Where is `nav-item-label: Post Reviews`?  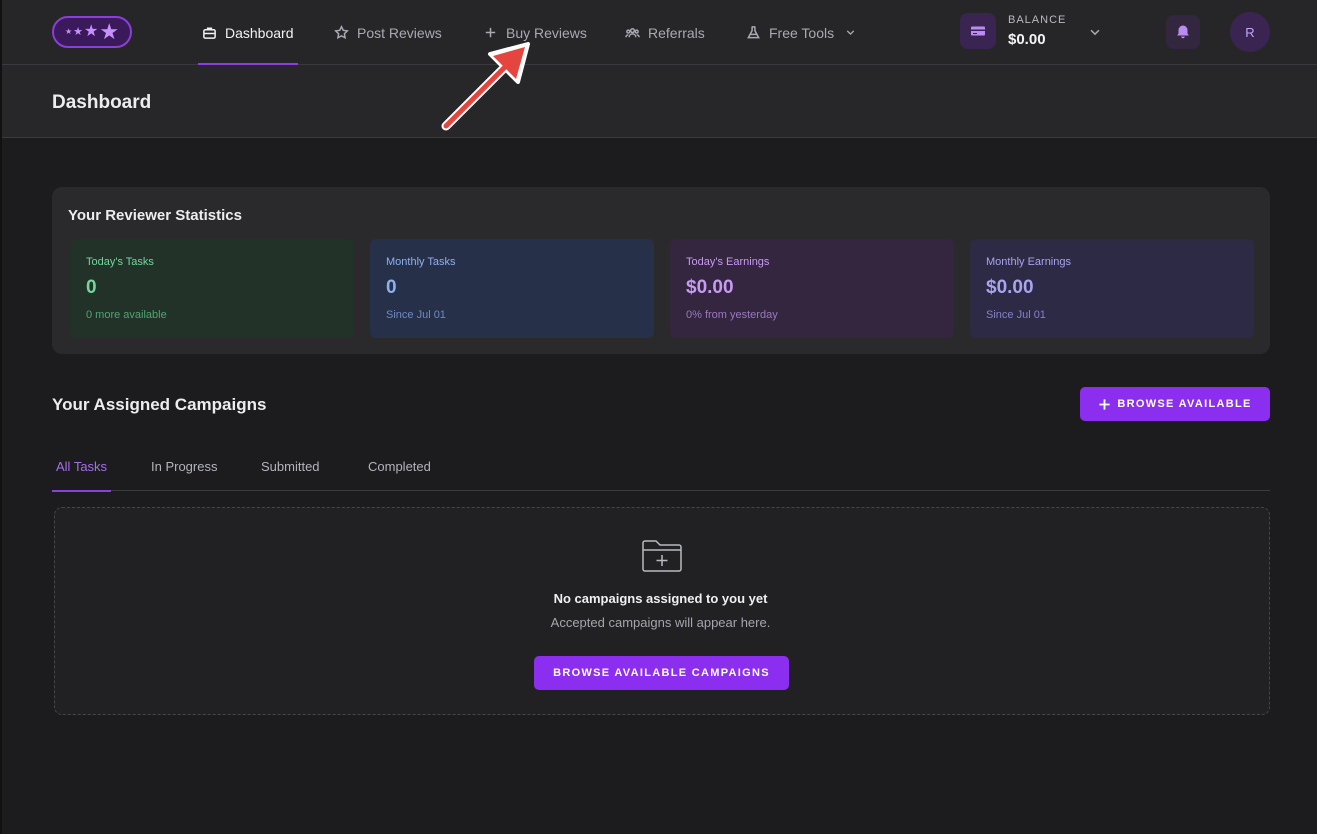 nav-item-label: Post Reviews is located at coordinates (399, 32).